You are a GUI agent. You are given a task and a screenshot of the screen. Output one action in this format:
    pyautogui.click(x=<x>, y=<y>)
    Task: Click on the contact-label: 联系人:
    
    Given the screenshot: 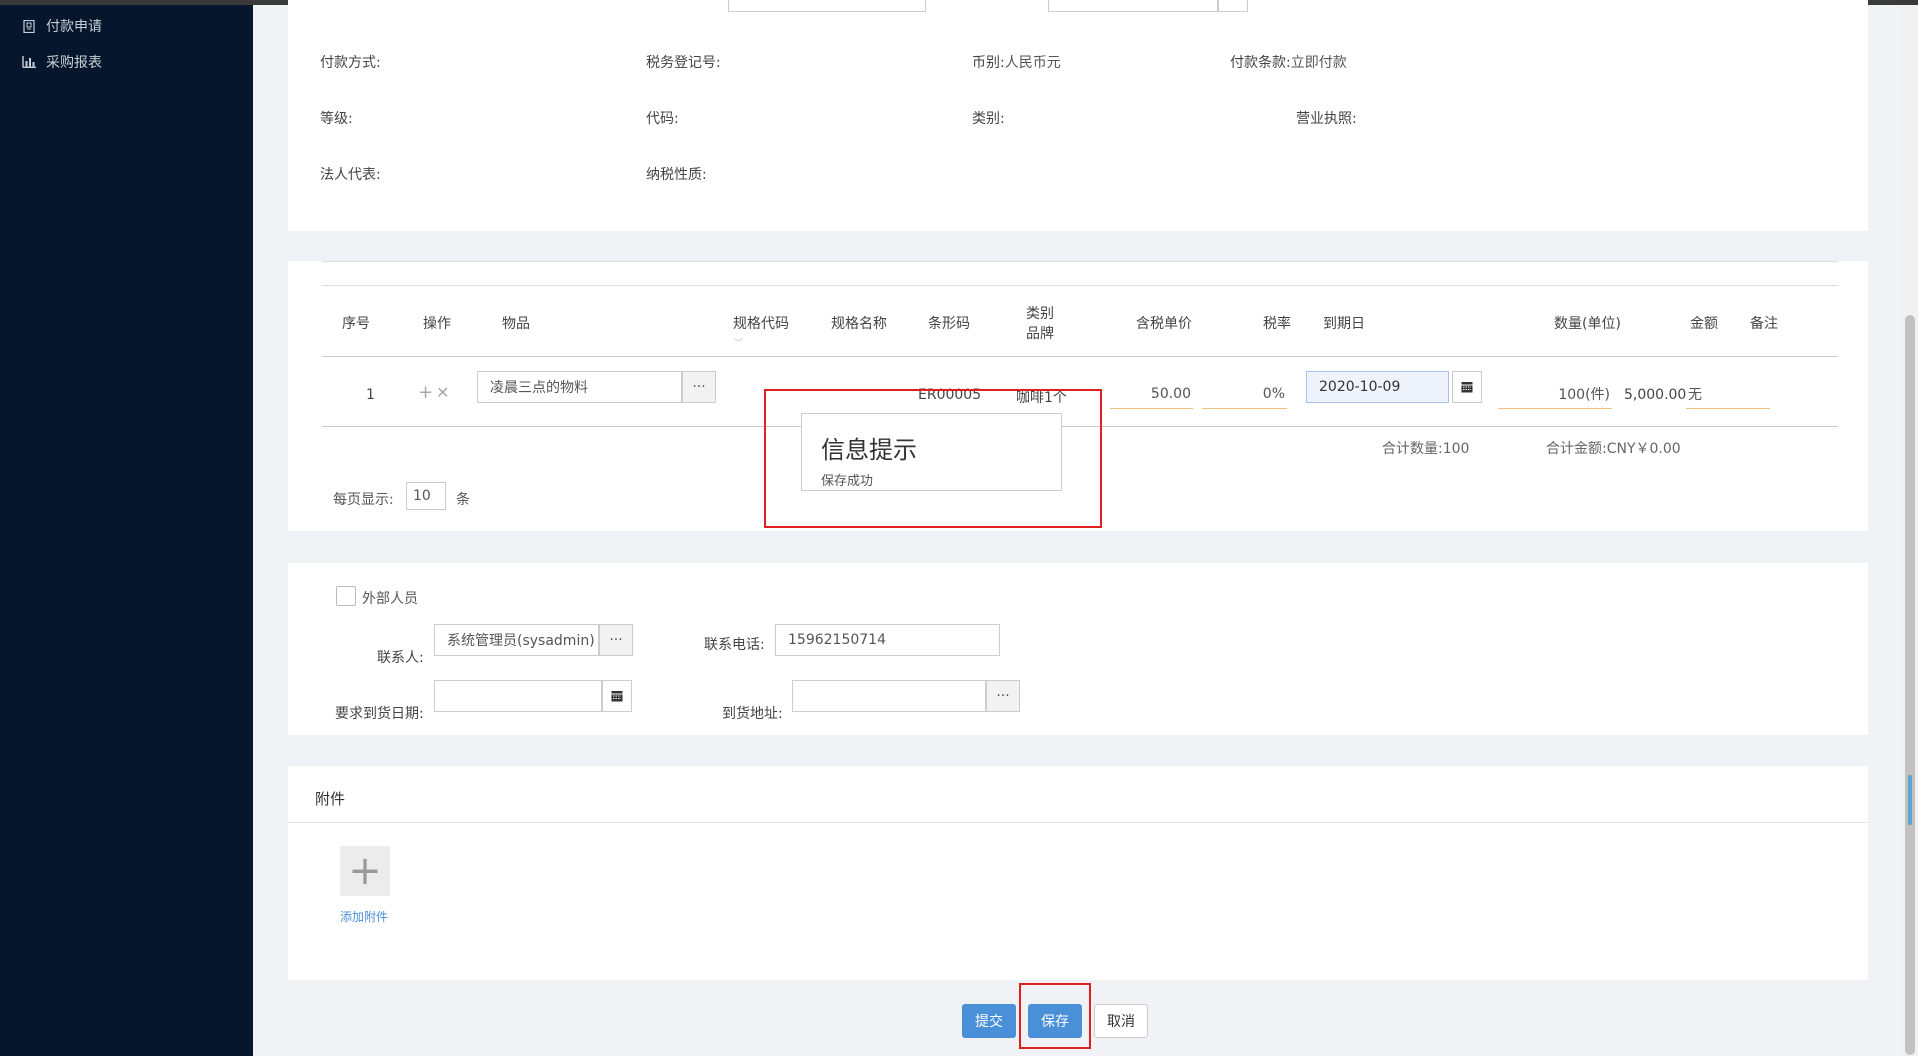 What is the action you would take?
    pyautogui.click(x=400, y=658)
    